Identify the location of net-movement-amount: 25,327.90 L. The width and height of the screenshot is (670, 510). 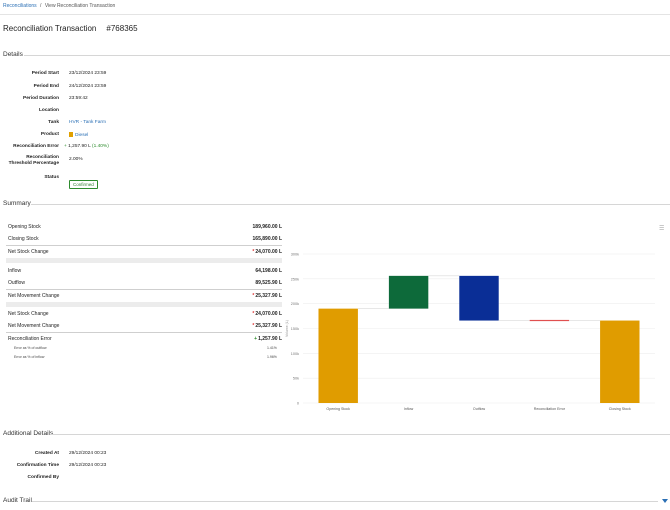
(268, 296).